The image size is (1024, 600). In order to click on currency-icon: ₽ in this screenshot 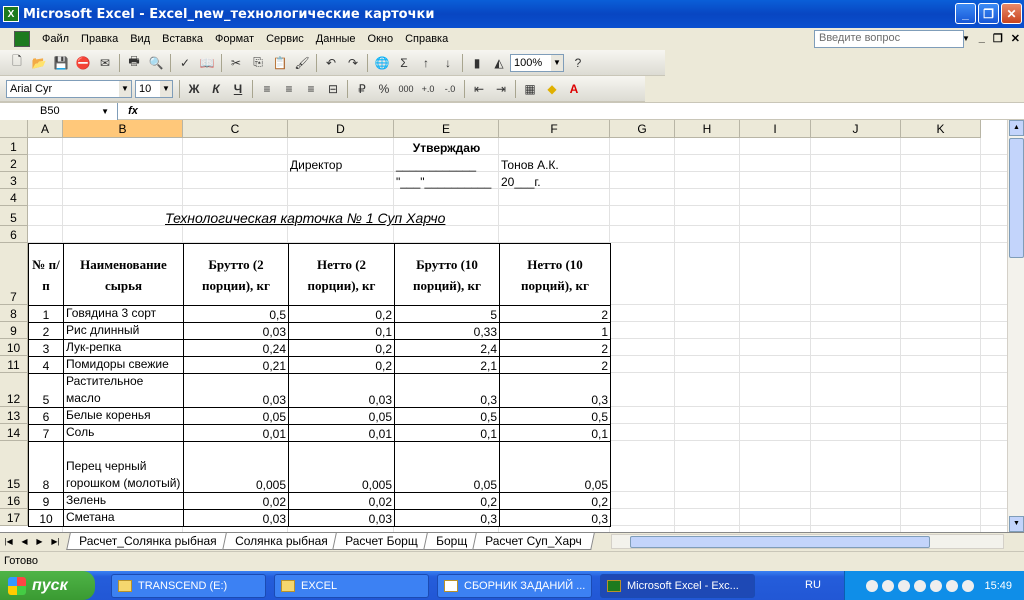, I will do `click(362, 89)`.